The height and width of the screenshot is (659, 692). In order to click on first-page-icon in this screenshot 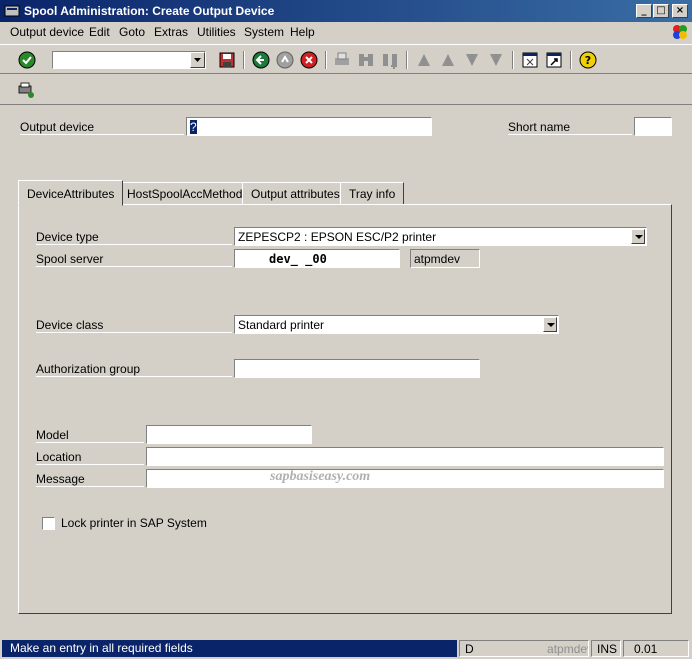, I will do `click(424, 60)`.